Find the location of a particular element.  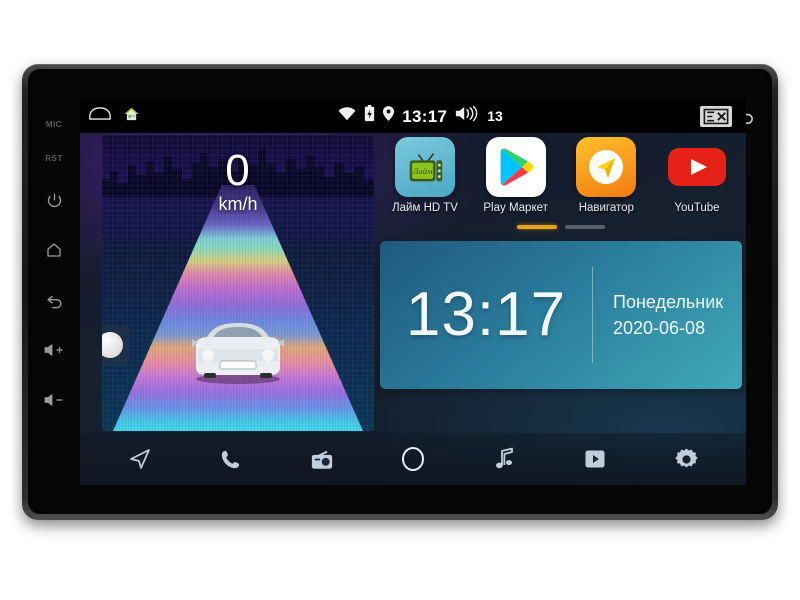

app-navigator: Навигатор is located at coordinates (606, 175).